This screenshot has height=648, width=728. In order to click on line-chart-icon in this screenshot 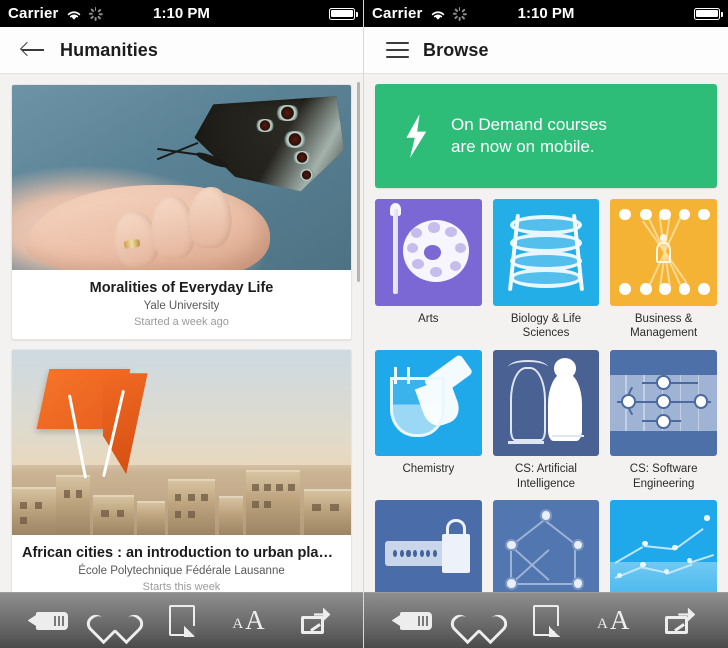, I will do `click(663, 546)`.